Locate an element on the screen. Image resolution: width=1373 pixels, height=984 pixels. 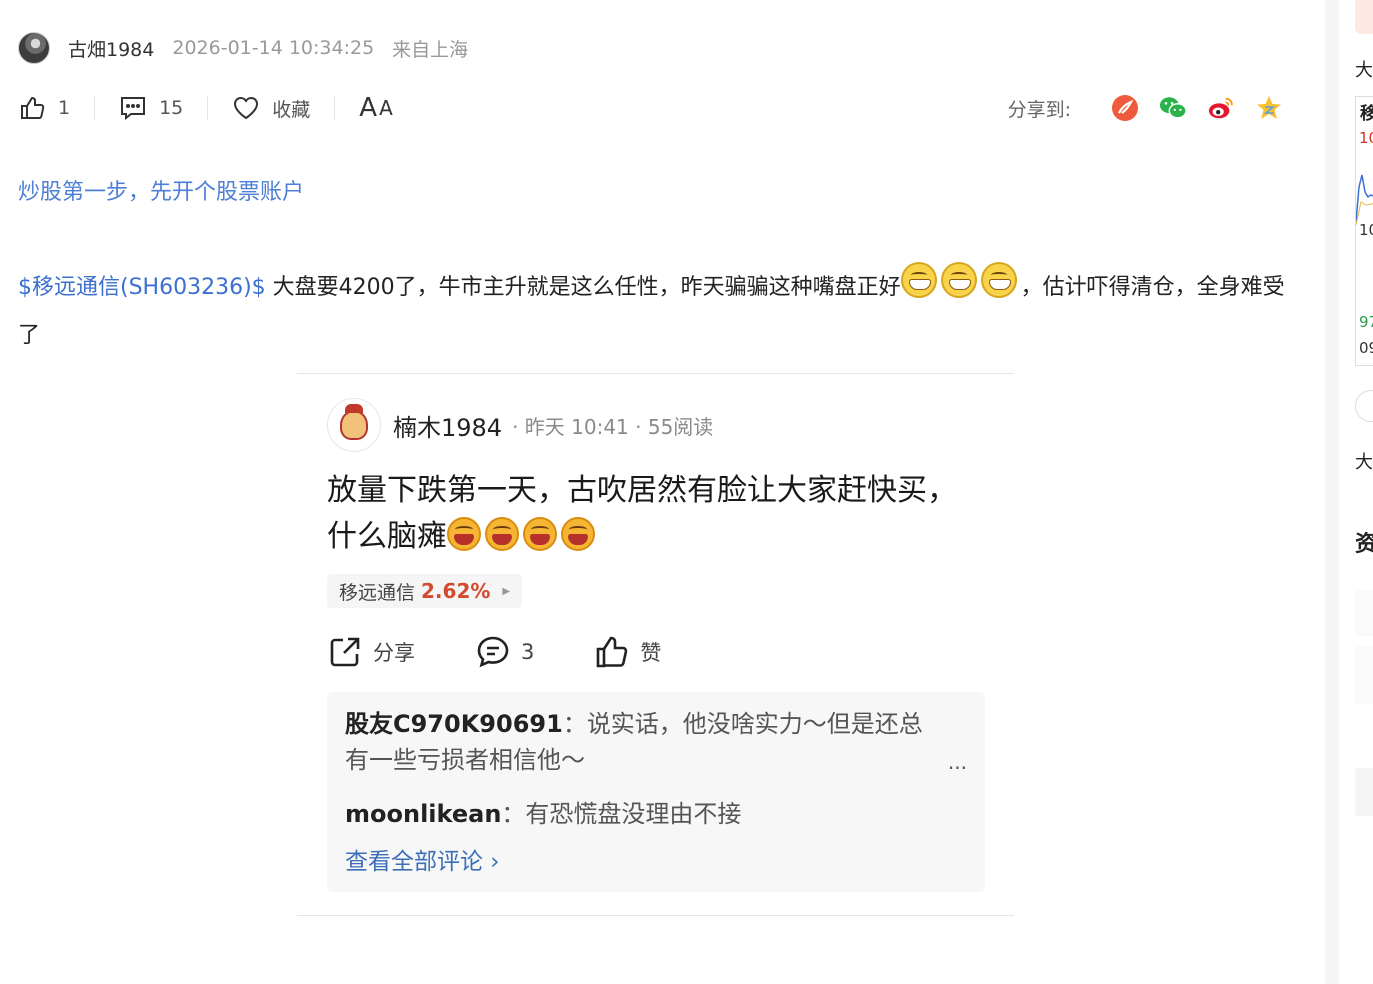
comment-user: 股友C970K90691 is located at coordinates (454, 724).